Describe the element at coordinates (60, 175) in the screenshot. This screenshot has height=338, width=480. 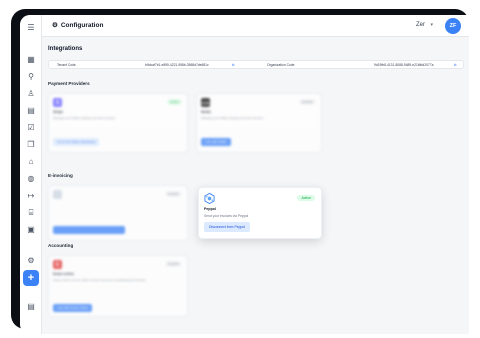
I see `einvoicing-heading: E-invoicing` at that location.